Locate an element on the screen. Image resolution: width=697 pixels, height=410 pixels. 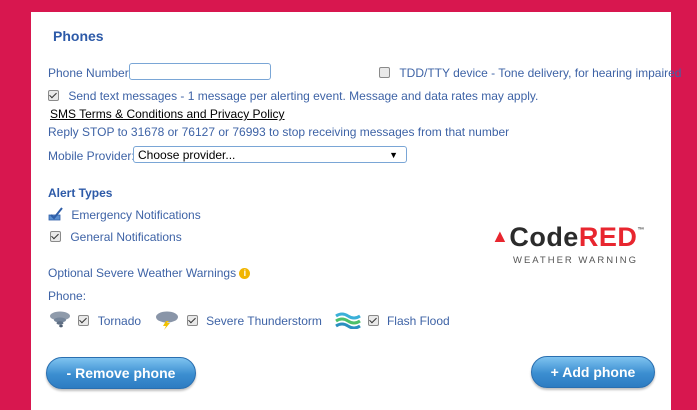
thunderstorm-checkbox is located at coordinates (192, 320).